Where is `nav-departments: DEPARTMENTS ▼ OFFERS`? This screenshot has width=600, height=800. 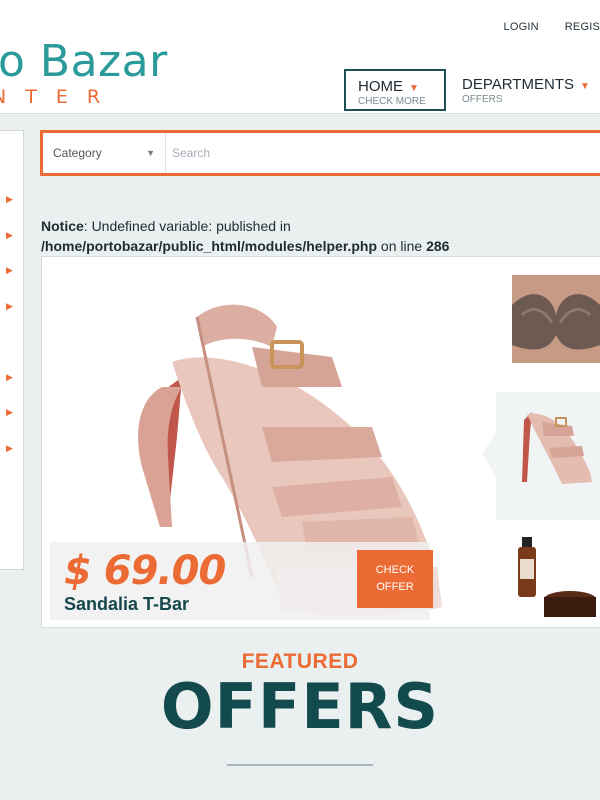
nav-departments: DEPARTMENTS ▼ OFFERS is located at coordinates (520, 90).